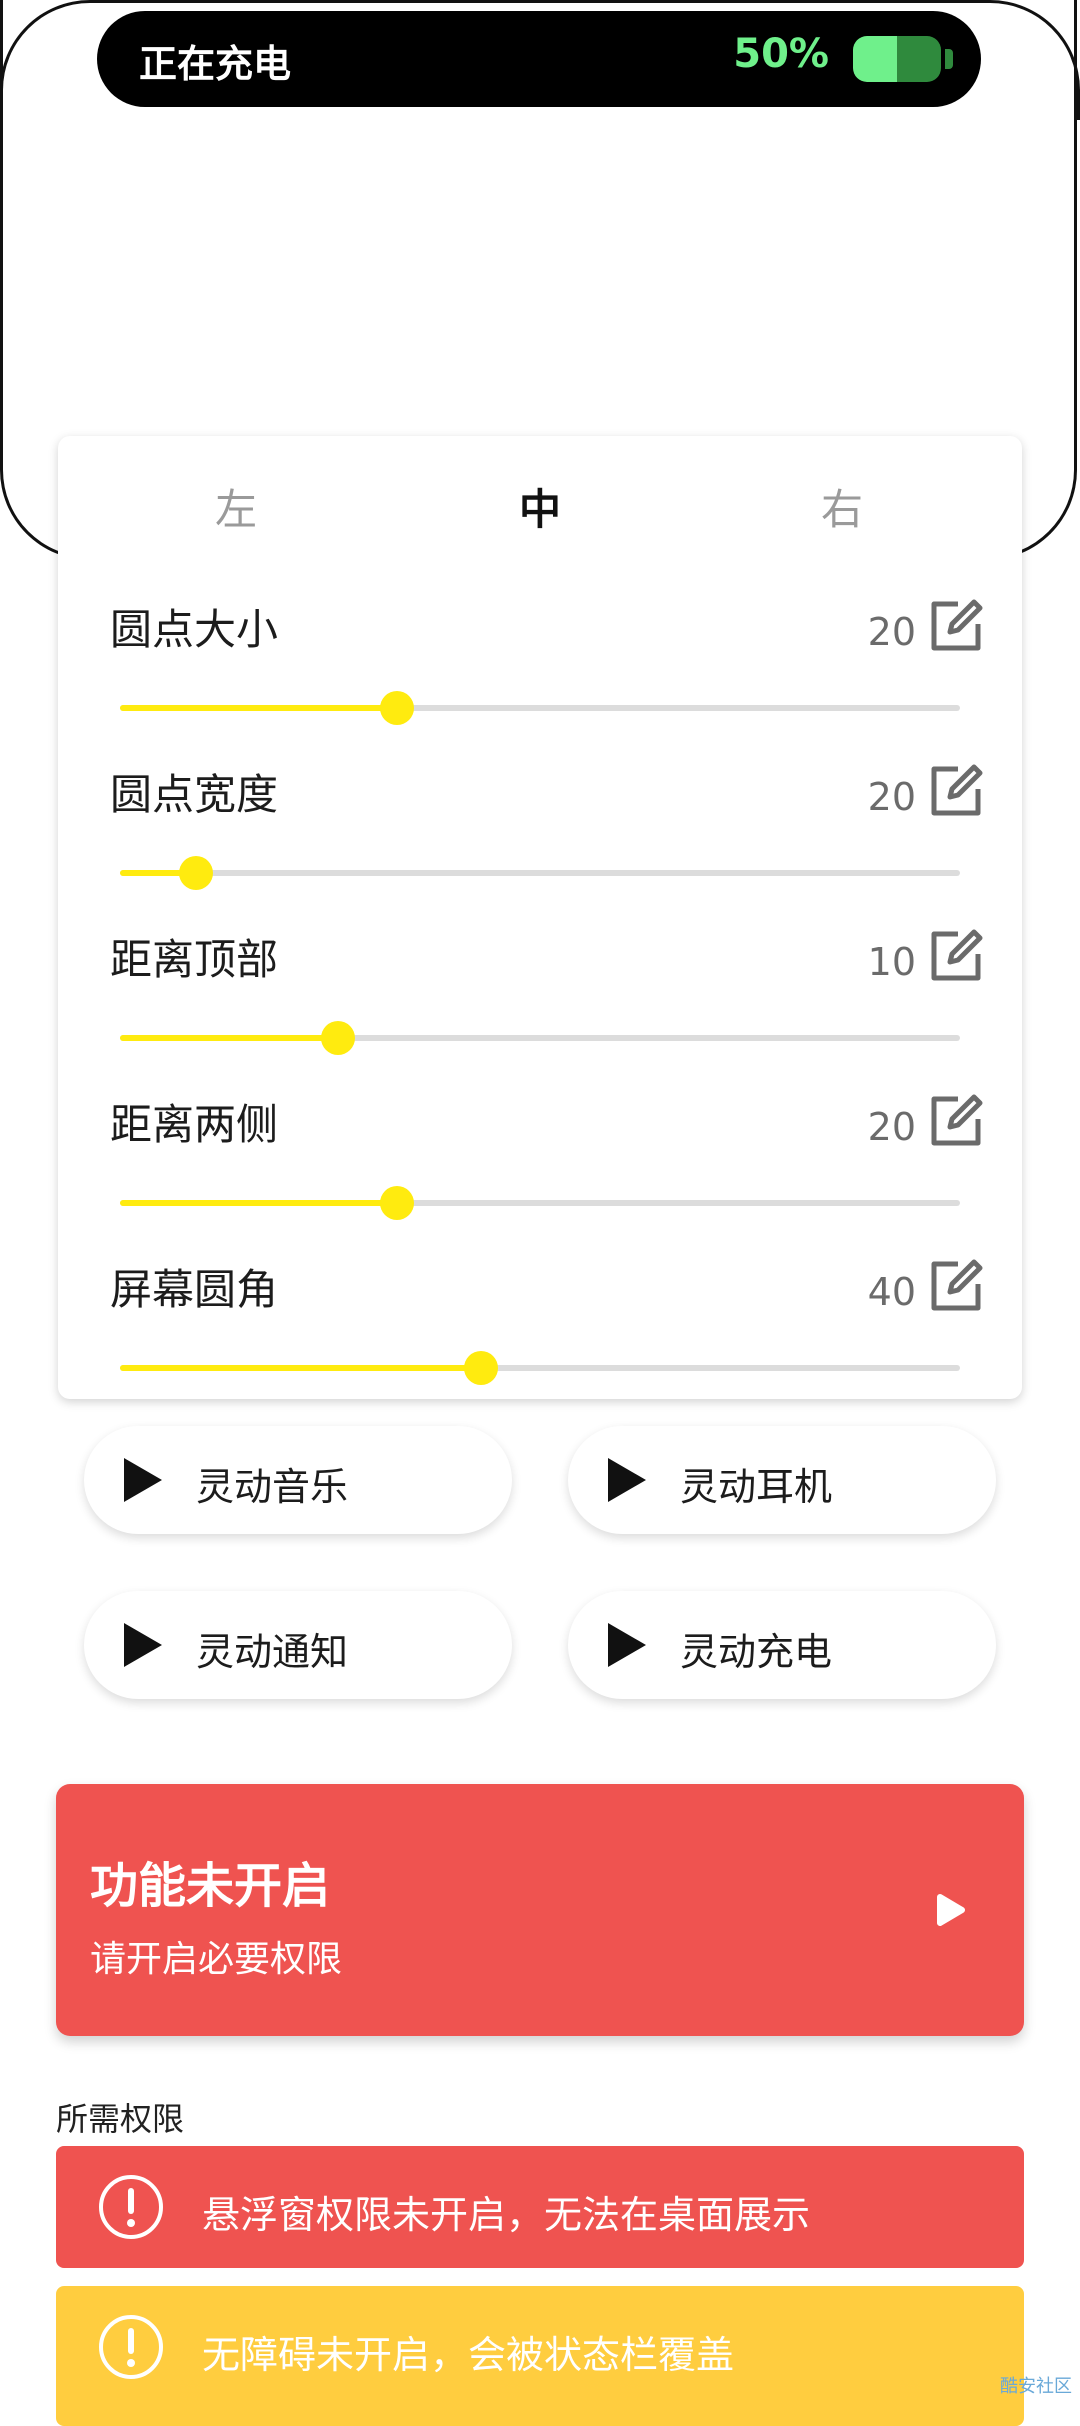  What do you see at coordinates (539, 59) in the screenshot?
I see `dynamic-island-preview: 正在充电 50%` at bounding box center [539, 59].